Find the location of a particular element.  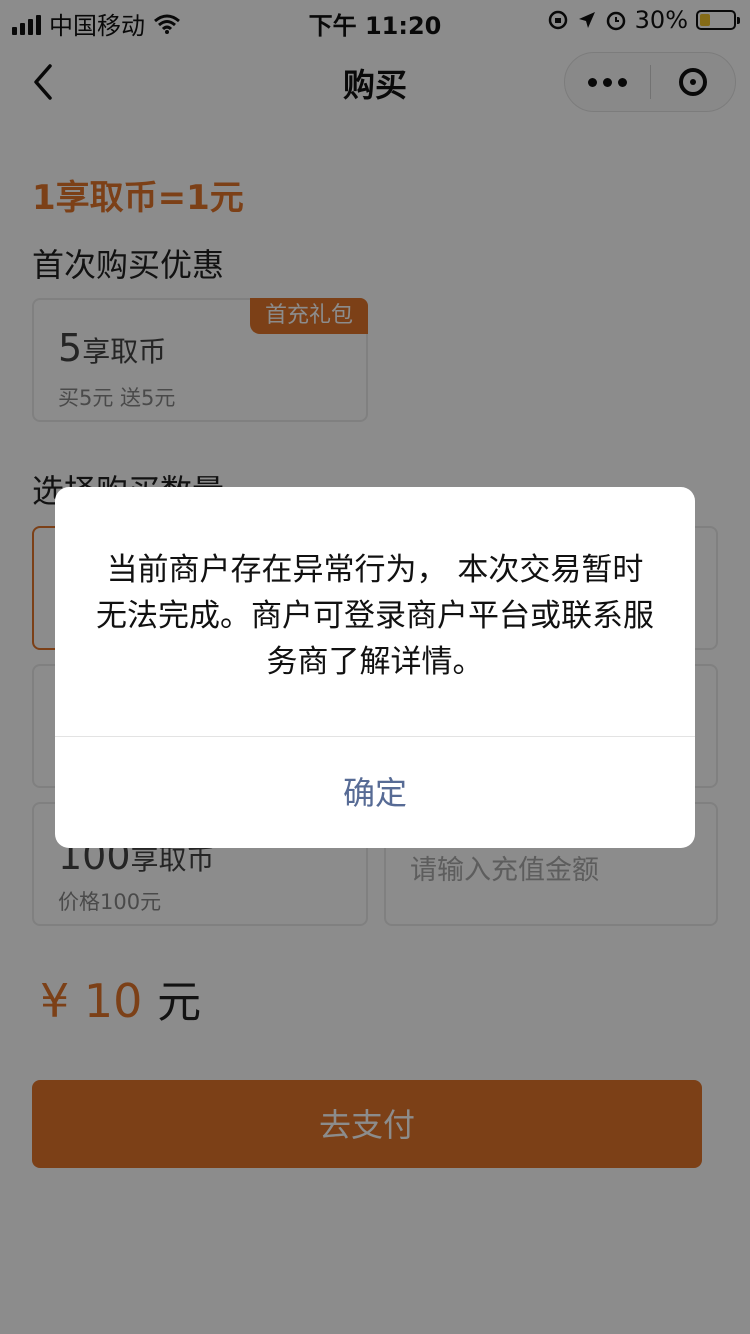

confirm-button: 确定 is located at coordinates (375, 792).